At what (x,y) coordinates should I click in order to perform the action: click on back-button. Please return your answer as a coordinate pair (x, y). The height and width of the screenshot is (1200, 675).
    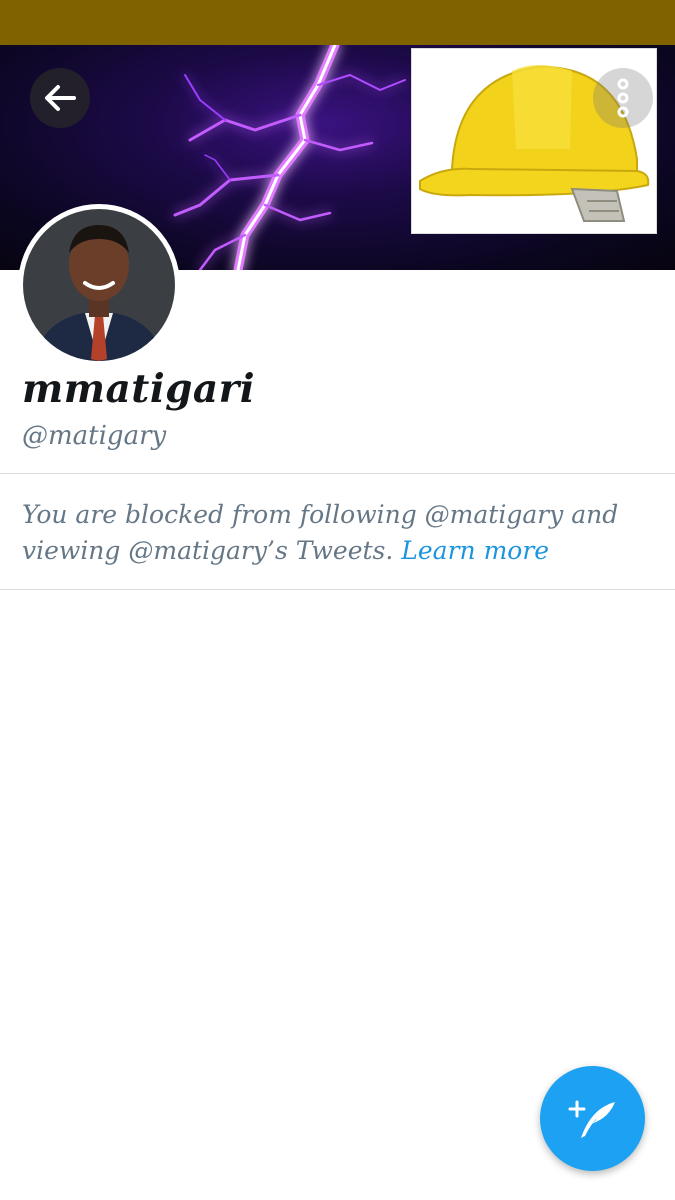
    Looking at the image, I should click on (60, 98).